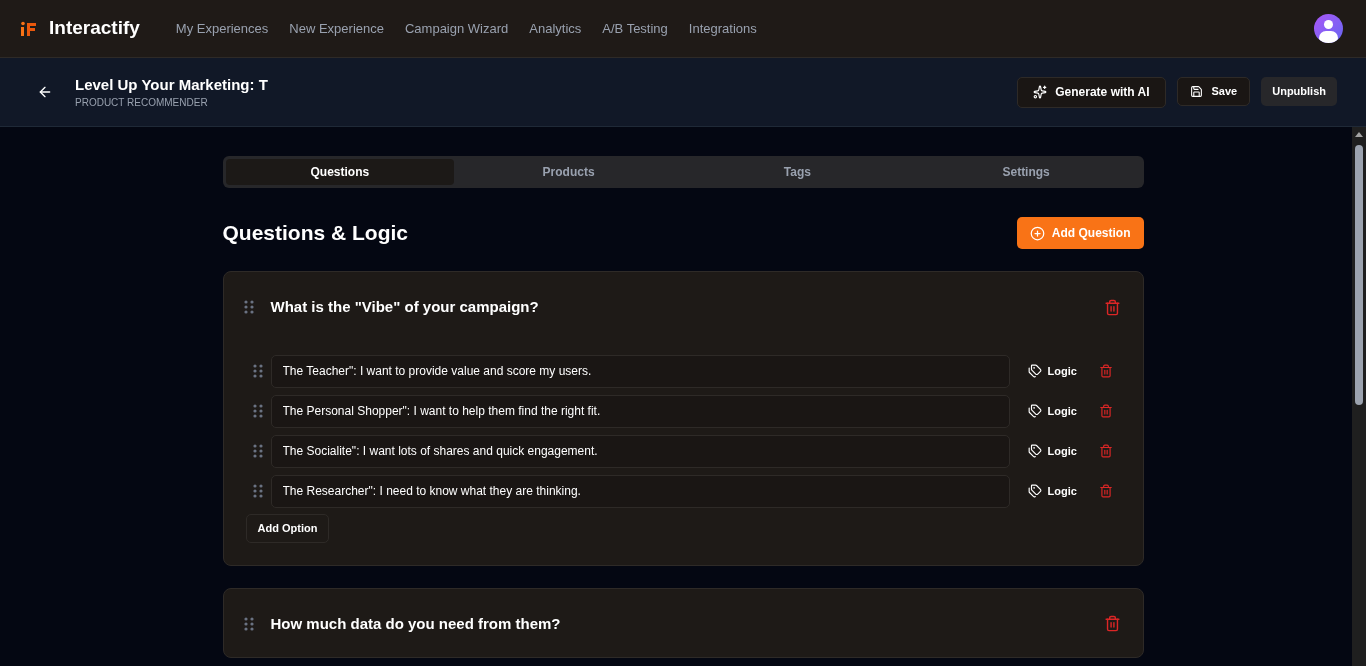 The width and height of the screenshot is (1366, 666). I want to click on page-title: Level Up Your Marketing: T, so click(171, 84).